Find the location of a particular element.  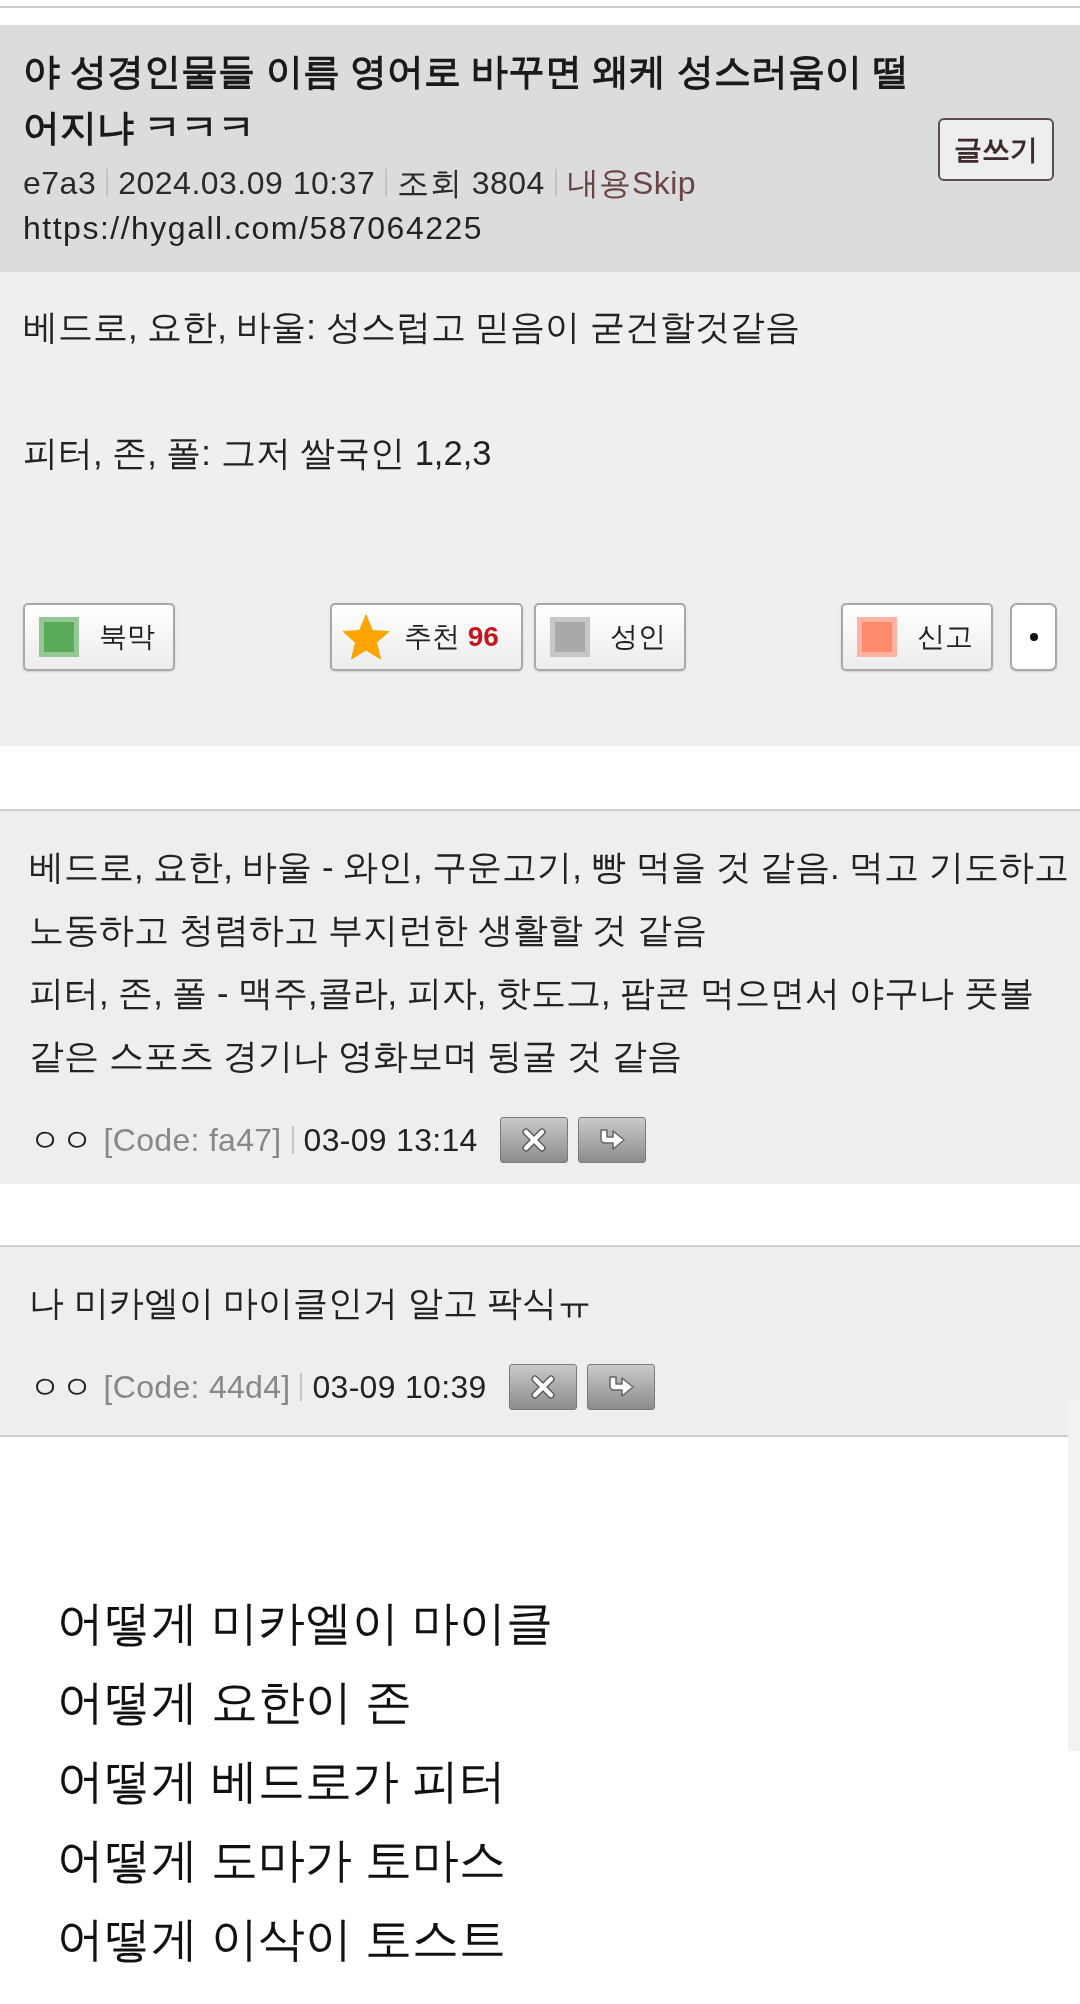

action-button: 북막 is located at coordinates (99, 637).